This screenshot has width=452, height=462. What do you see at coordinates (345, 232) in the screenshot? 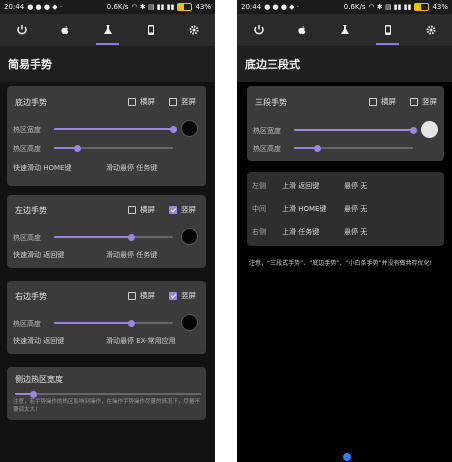
I see `mapping-row-right: 右侧 上滑 任务键 悬停 无` at bounding box center [345, 232].